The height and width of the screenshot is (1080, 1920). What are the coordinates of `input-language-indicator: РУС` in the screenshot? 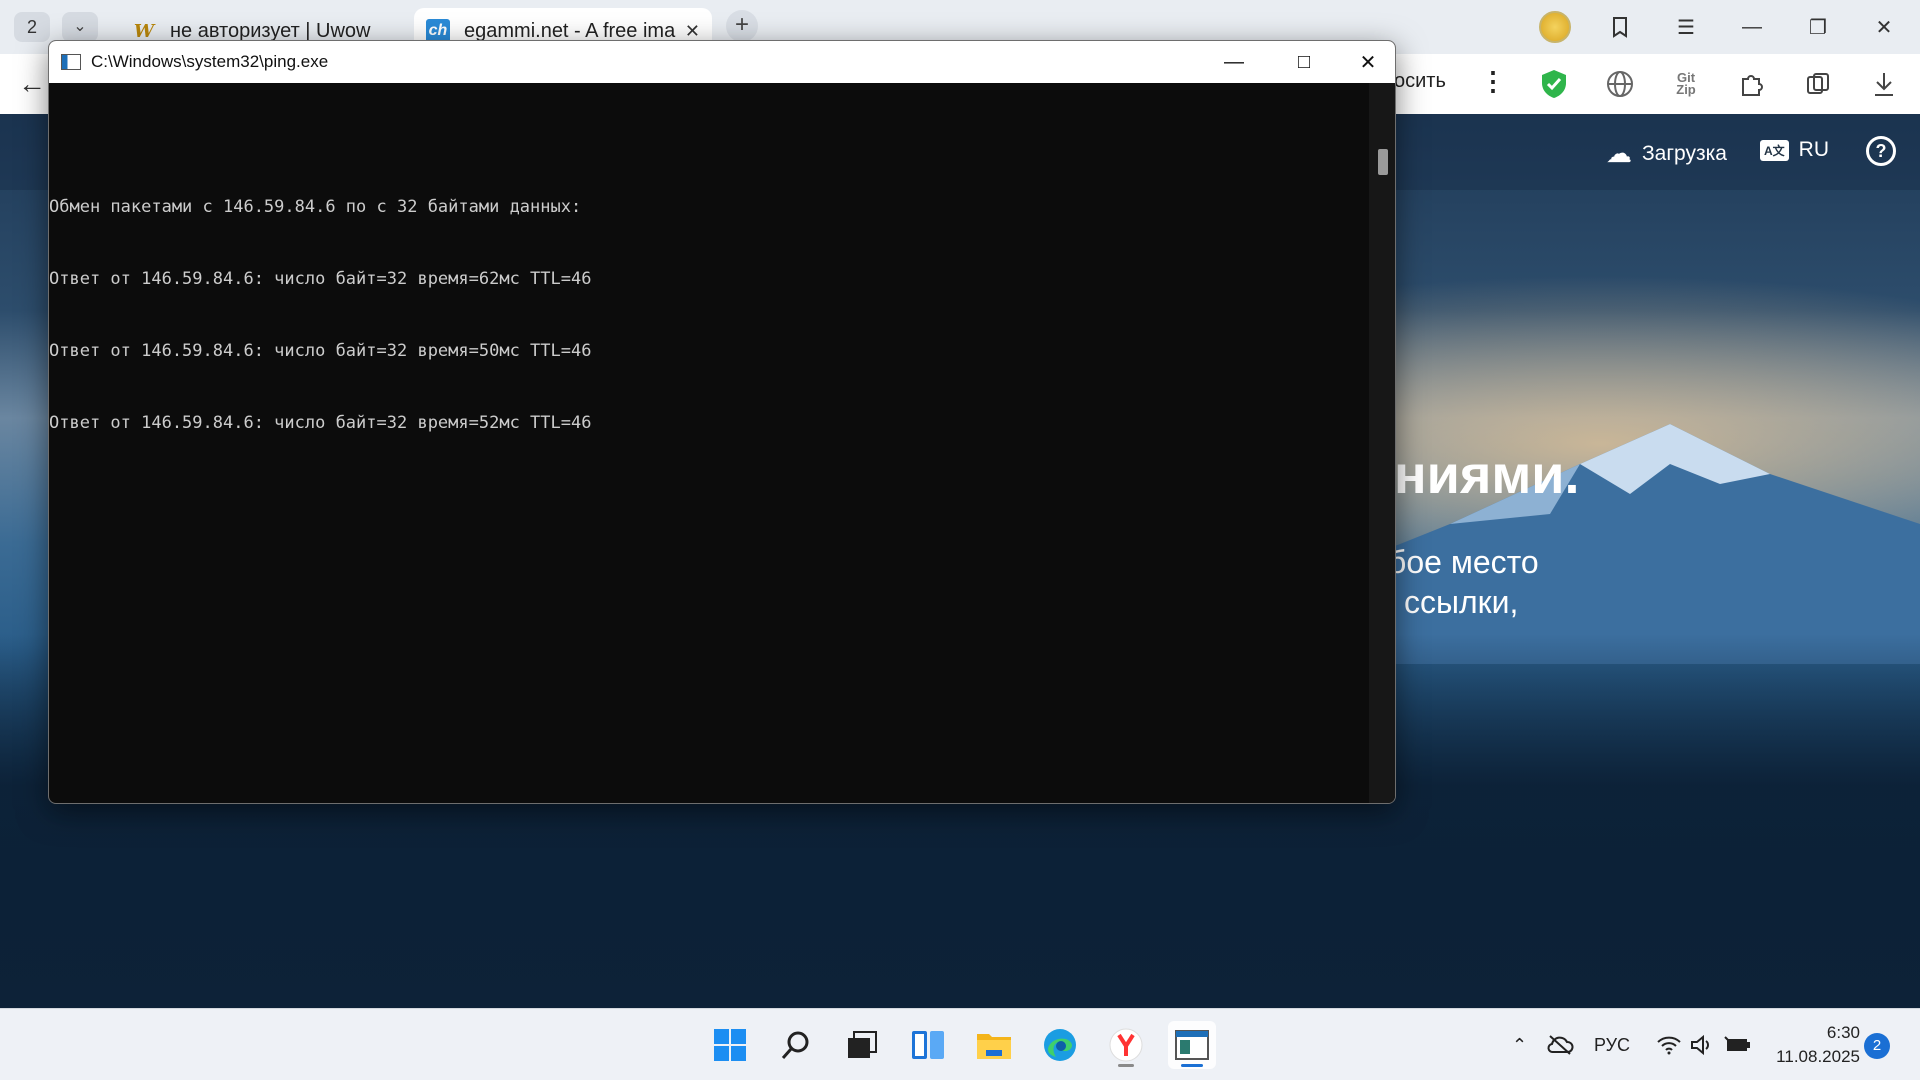 It's located at (1612, 1044).